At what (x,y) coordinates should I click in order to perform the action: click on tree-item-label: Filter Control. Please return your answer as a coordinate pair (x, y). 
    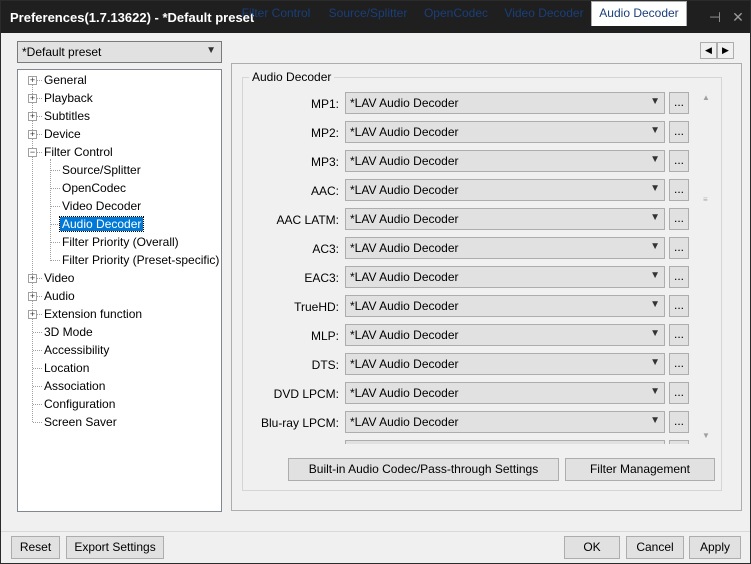
    Looking at the image, I should click on (78, 152).